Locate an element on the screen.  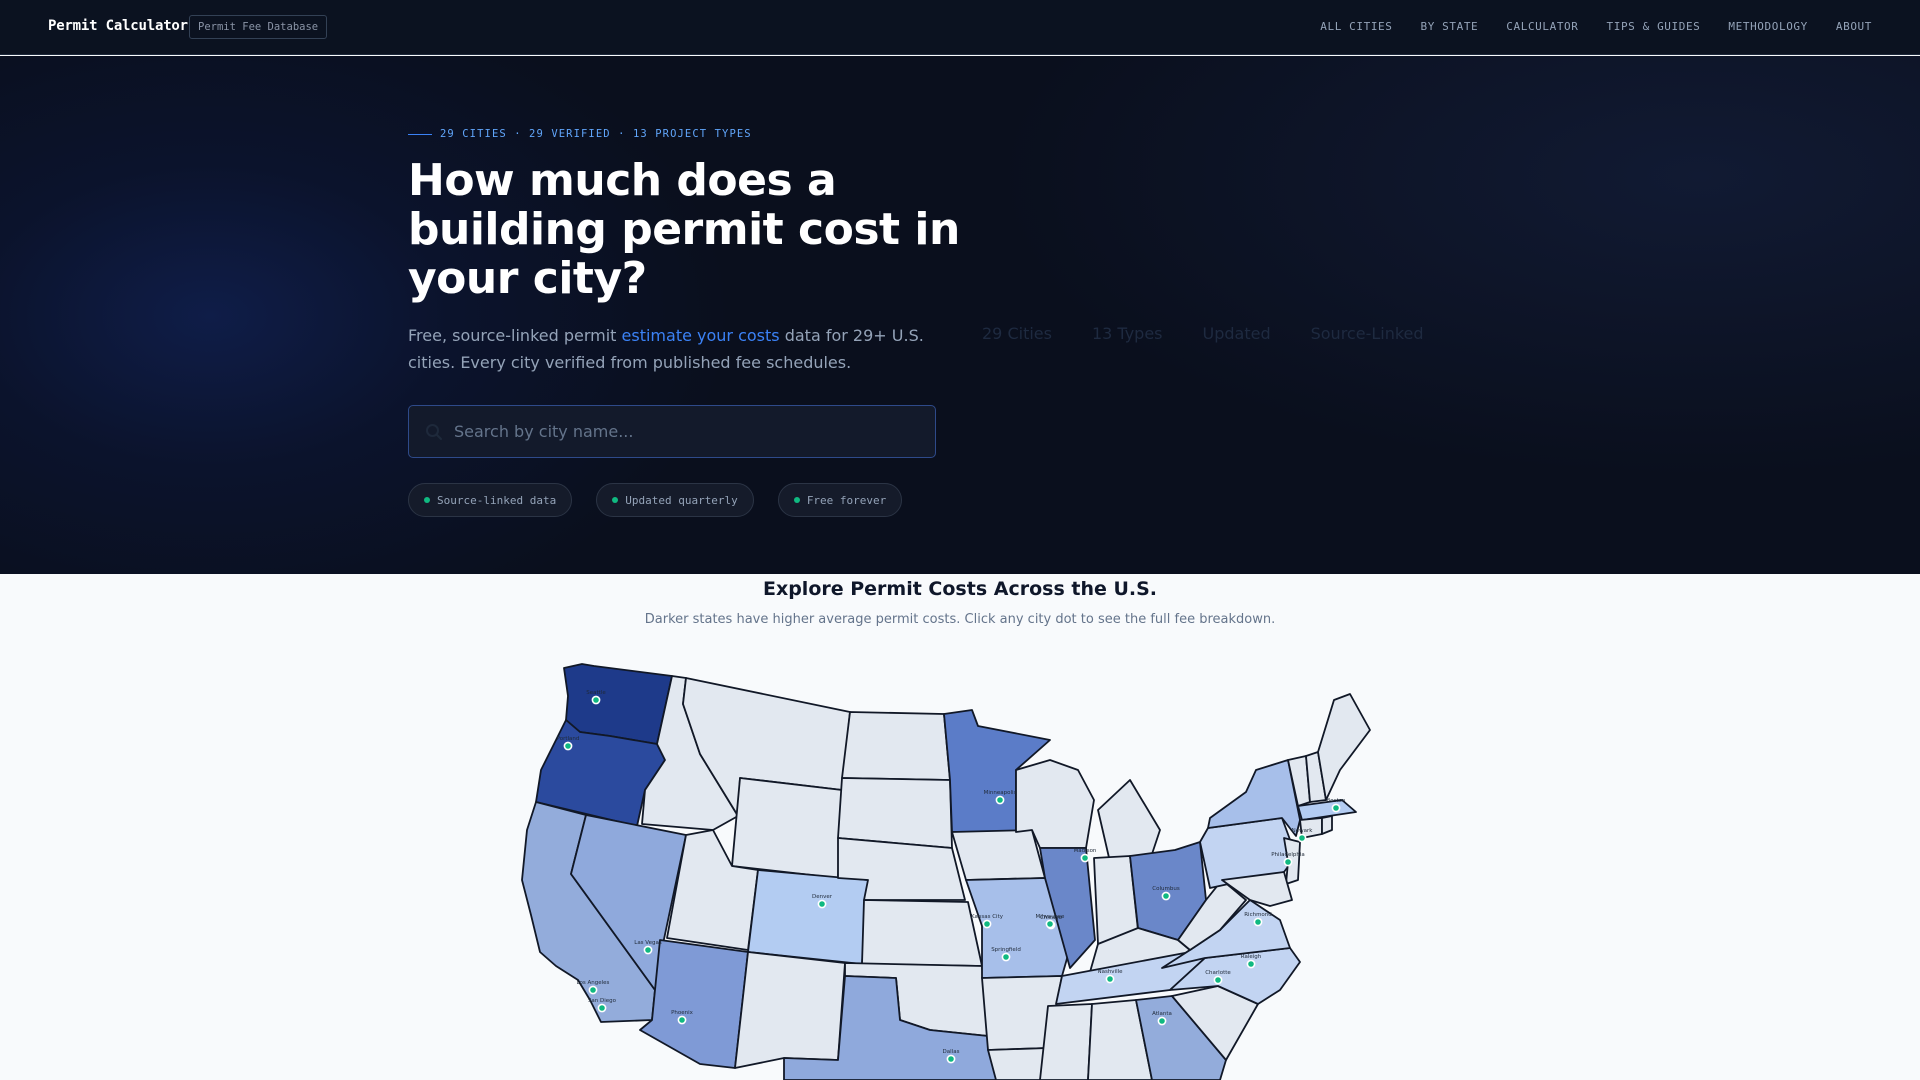
state-michigan is located at coordinates (1129, 821).